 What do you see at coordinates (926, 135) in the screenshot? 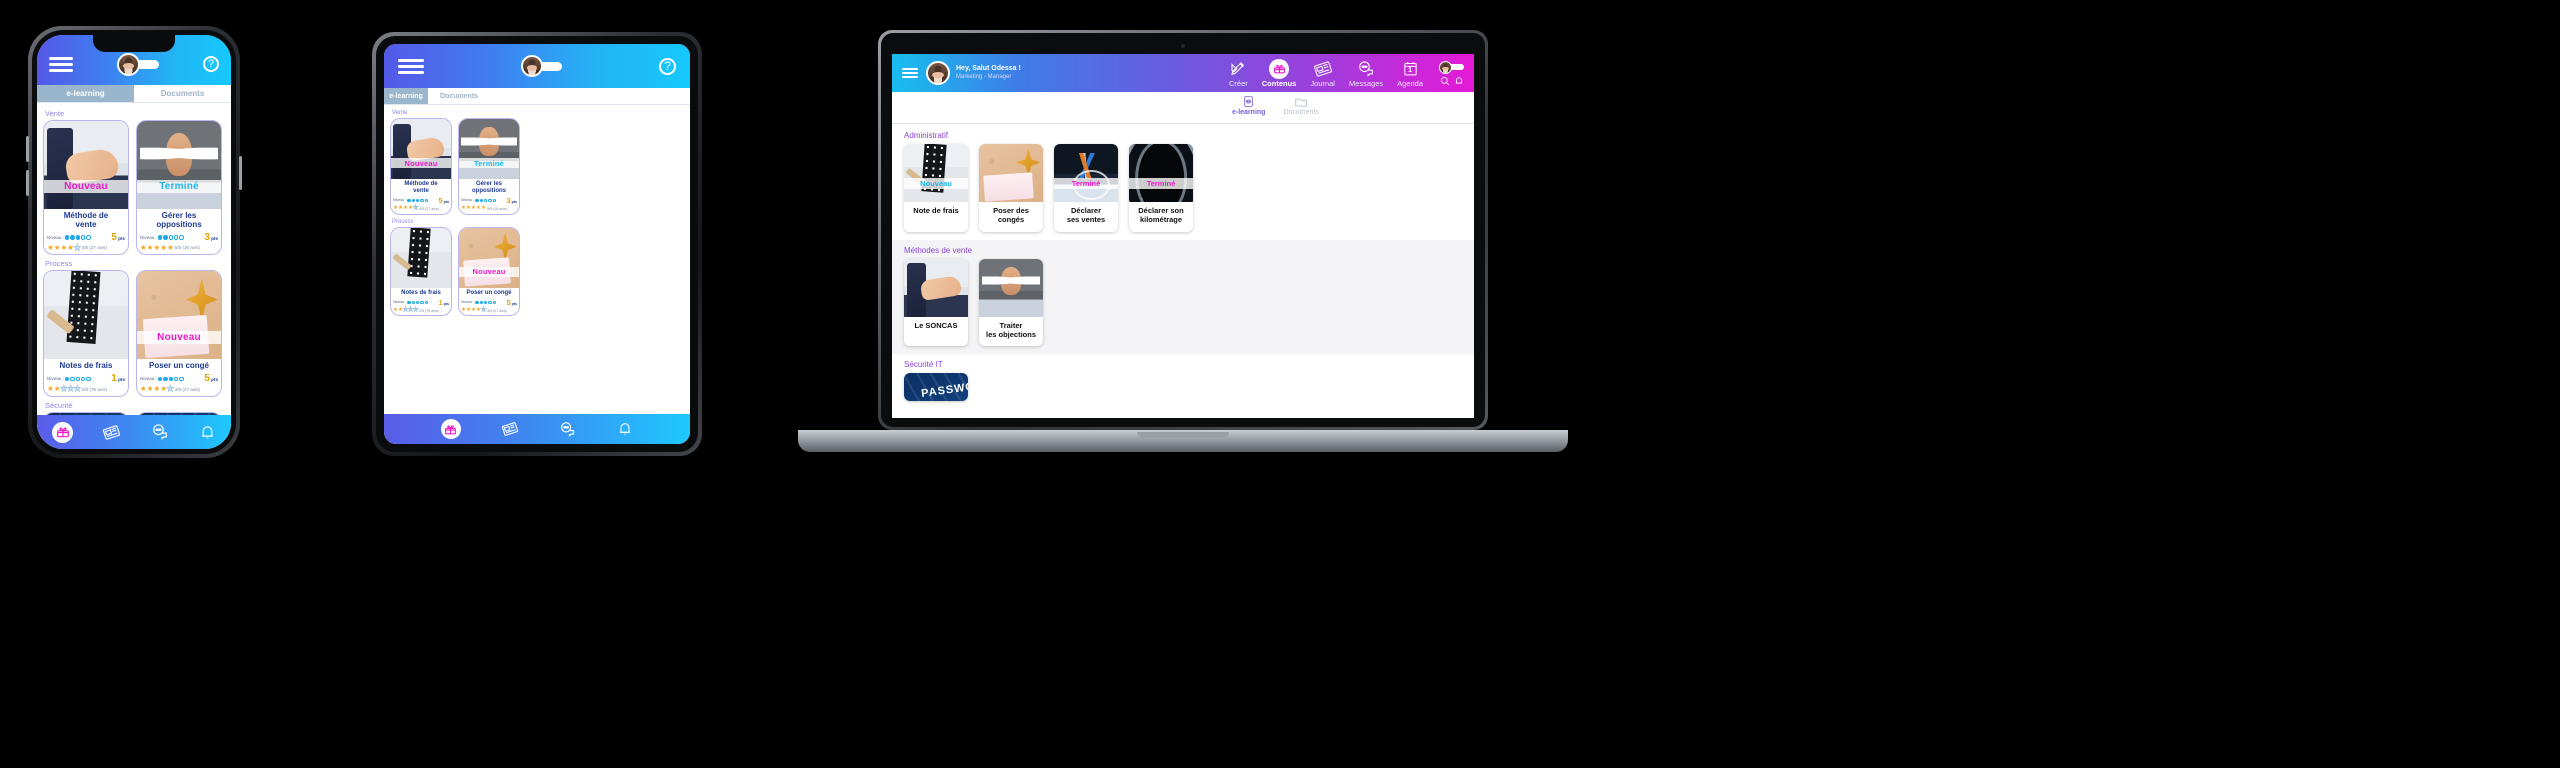
I see `section-title: Administratif` at bounding box center [926, 135].